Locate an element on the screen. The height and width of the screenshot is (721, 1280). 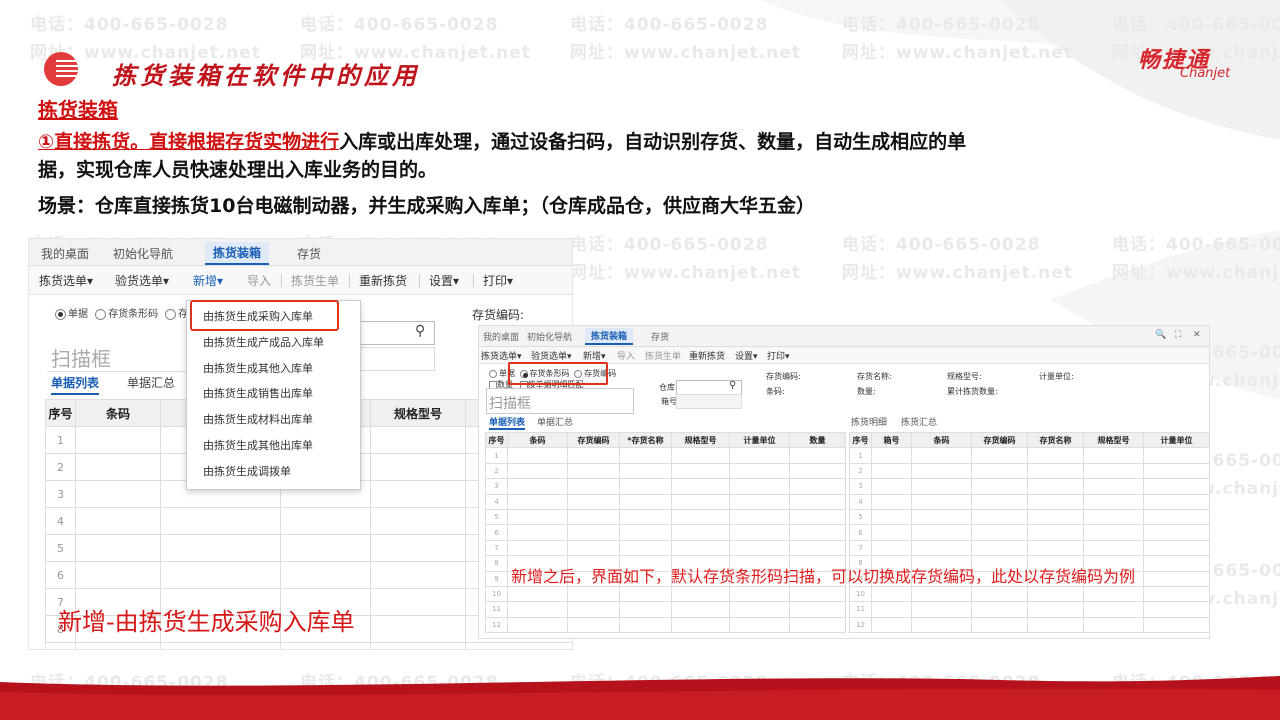
subtab2-pick-detail: 拣货明细 is located at coordinates (869, 421).